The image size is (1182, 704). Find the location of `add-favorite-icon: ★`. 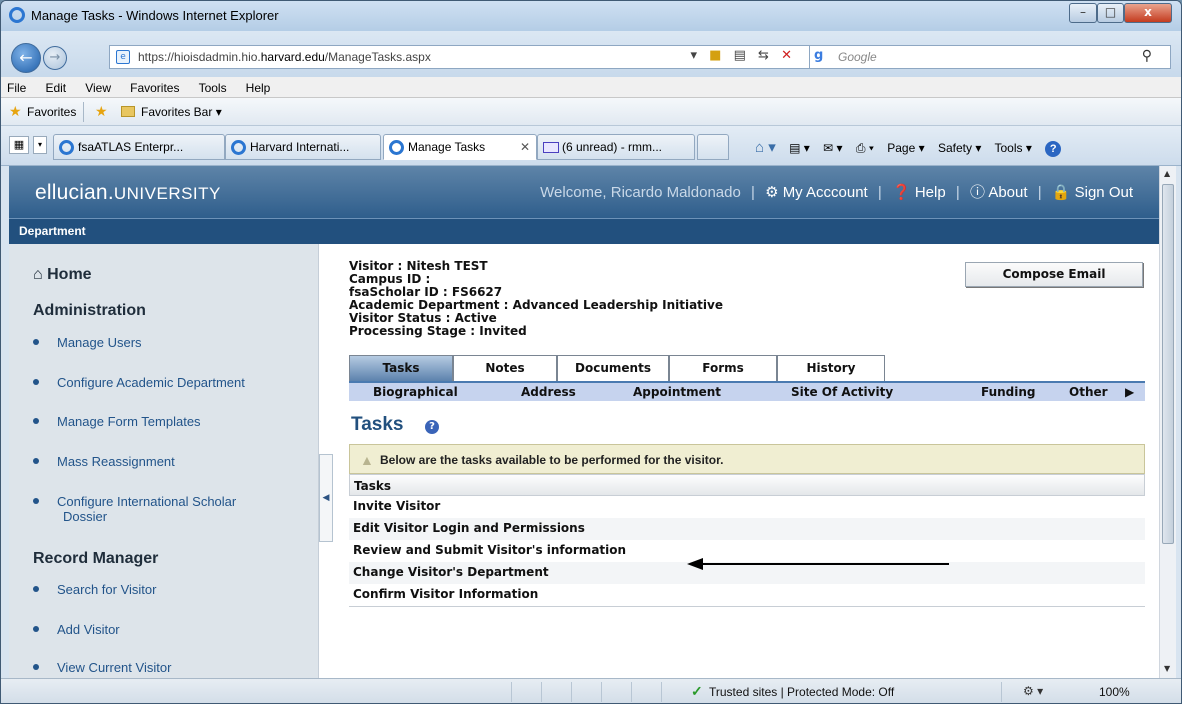

add-favorite-icon: ★ is located at coordinates (101, 111).